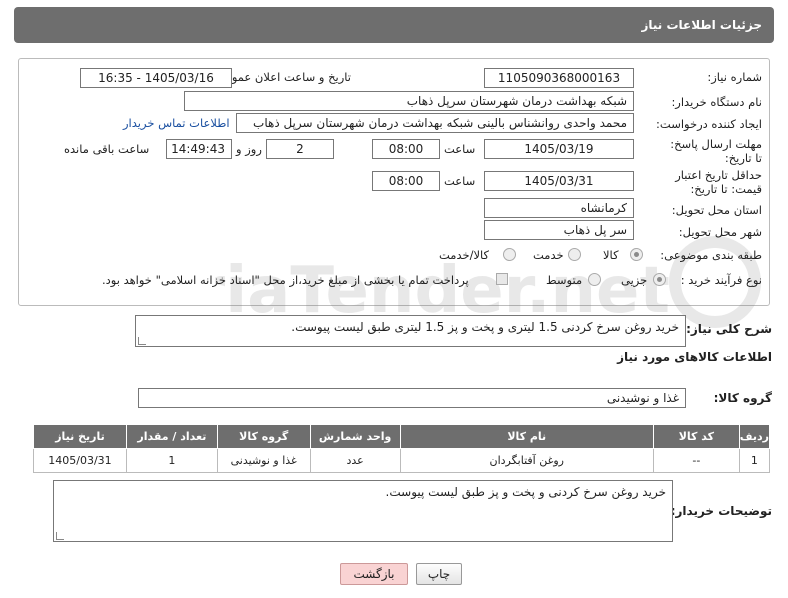 This screenshot has height=598, width=788. What do you see at coordinates (729, 329) in the screenshot?
I see `general-description-label: شرح کلی نیاز:` at bounding box center [729, 329].